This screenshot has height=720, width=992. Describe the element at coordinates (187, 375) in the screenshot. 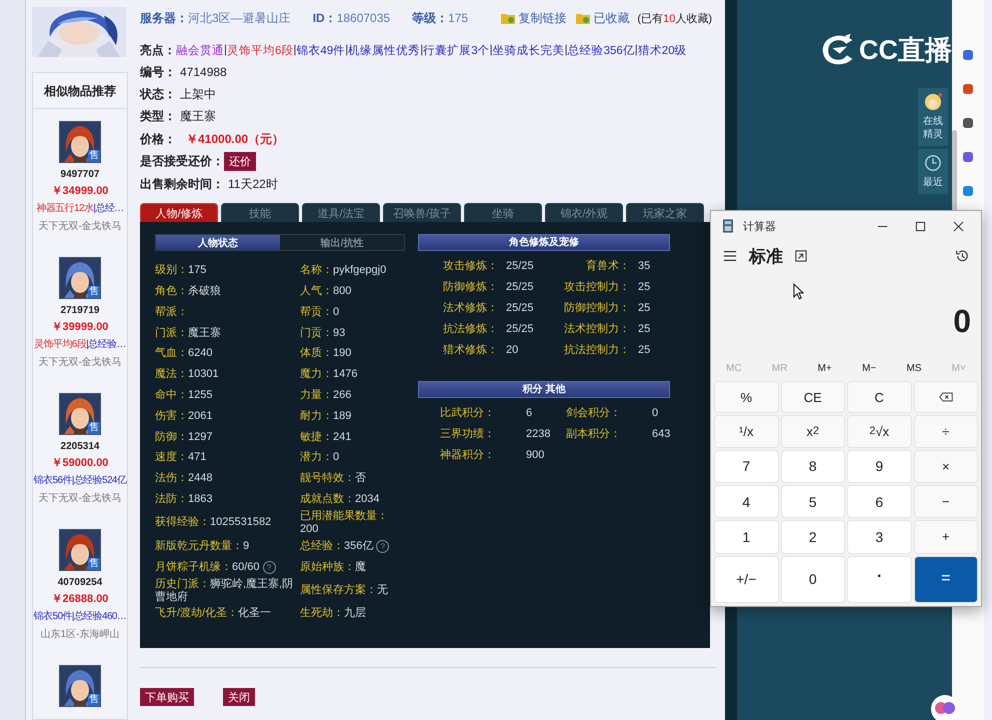

I see `stat-text: 魔法：10301` at that location.